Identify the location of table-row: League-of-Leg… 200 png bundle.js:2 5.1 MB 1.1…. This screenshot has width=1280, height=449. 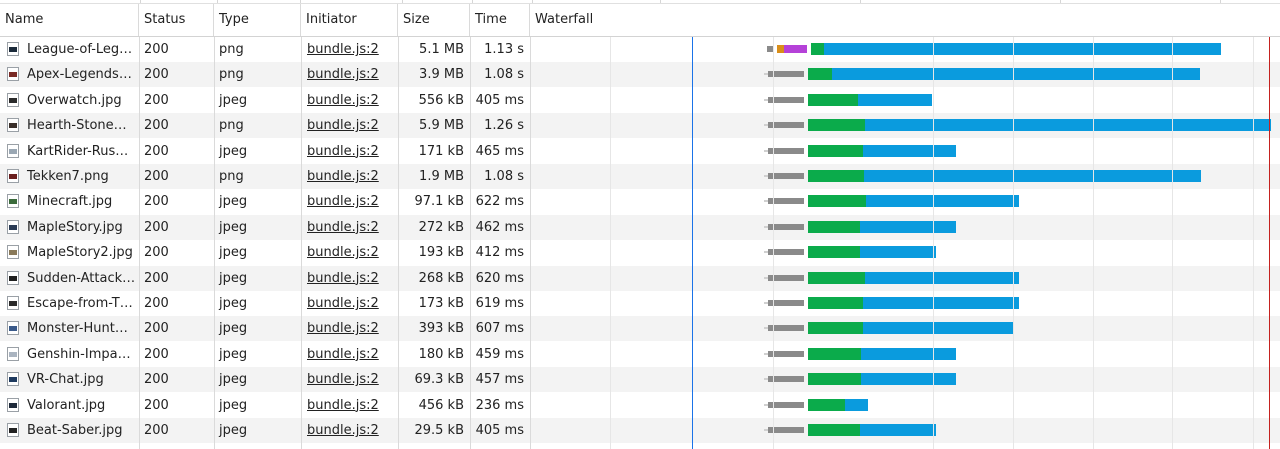
(640, 49).